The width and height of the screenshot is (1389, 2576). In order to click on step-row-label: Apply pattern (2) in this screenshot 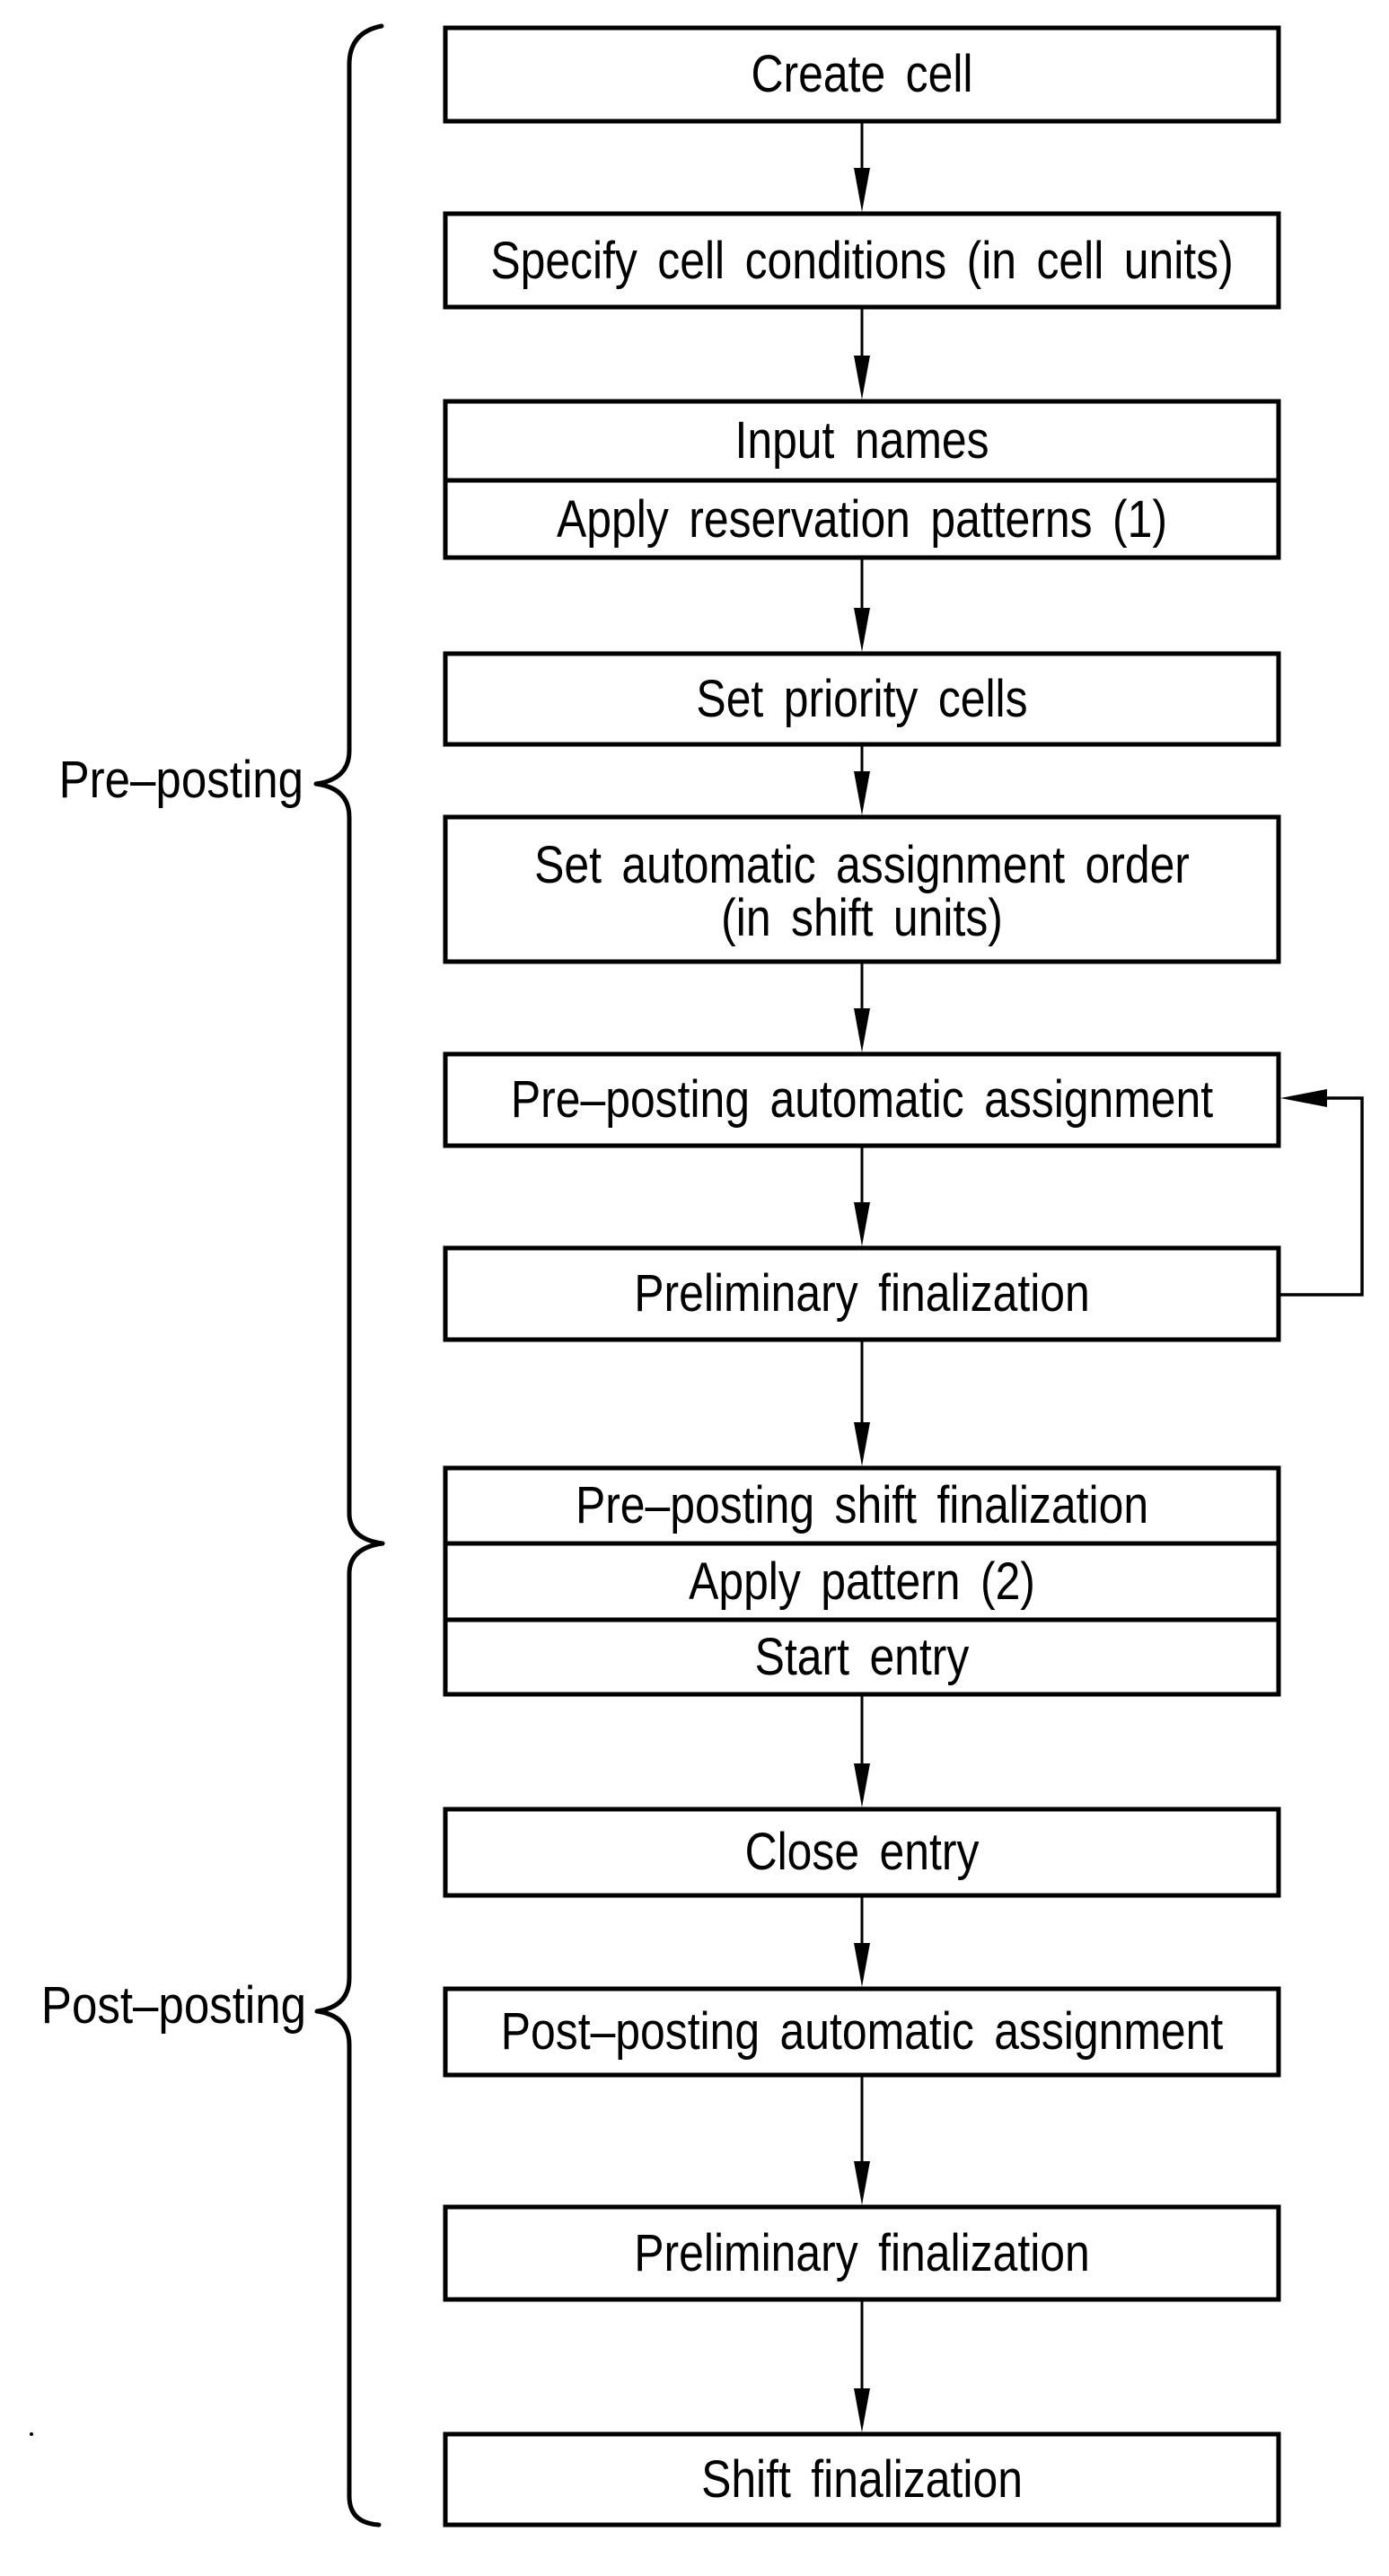, I will do `click(862, 1582)`.